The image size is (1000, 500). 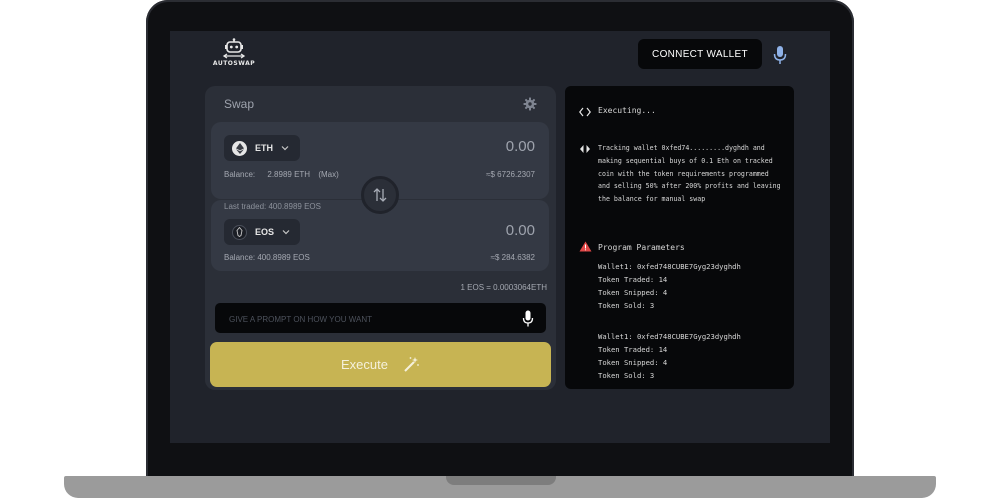 What do you see at coordinates (328, 174) in the screenshot?
I see `max-button: (Max)` at bounding box center [328, 174].